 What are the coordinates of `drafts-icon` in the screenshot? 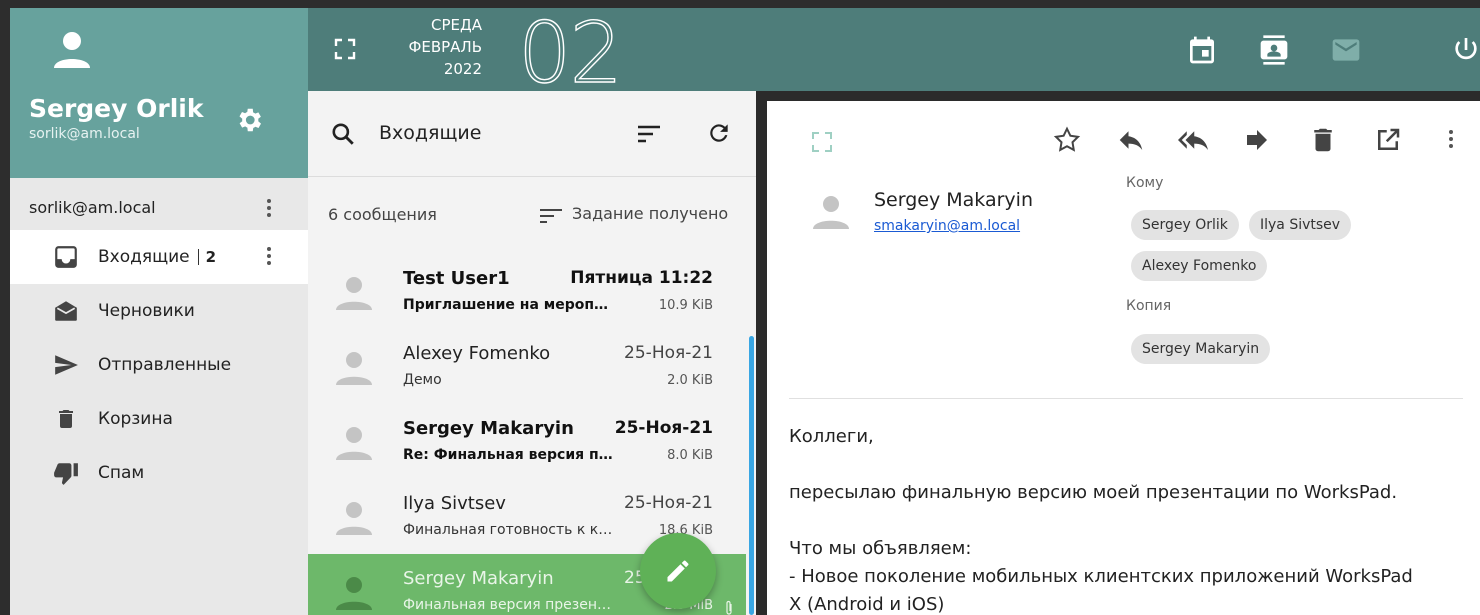 It's located at (66, 311).